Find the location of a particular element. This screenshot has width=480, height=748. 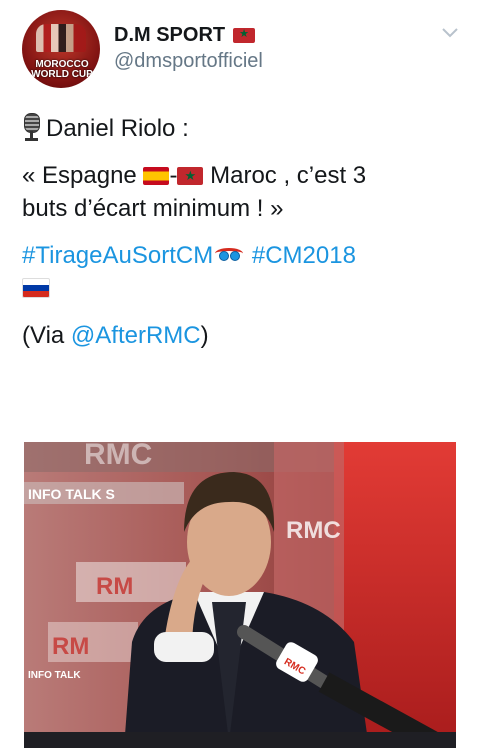

user-handle: @dmsportofficiel is located at coordinates (188, 61).